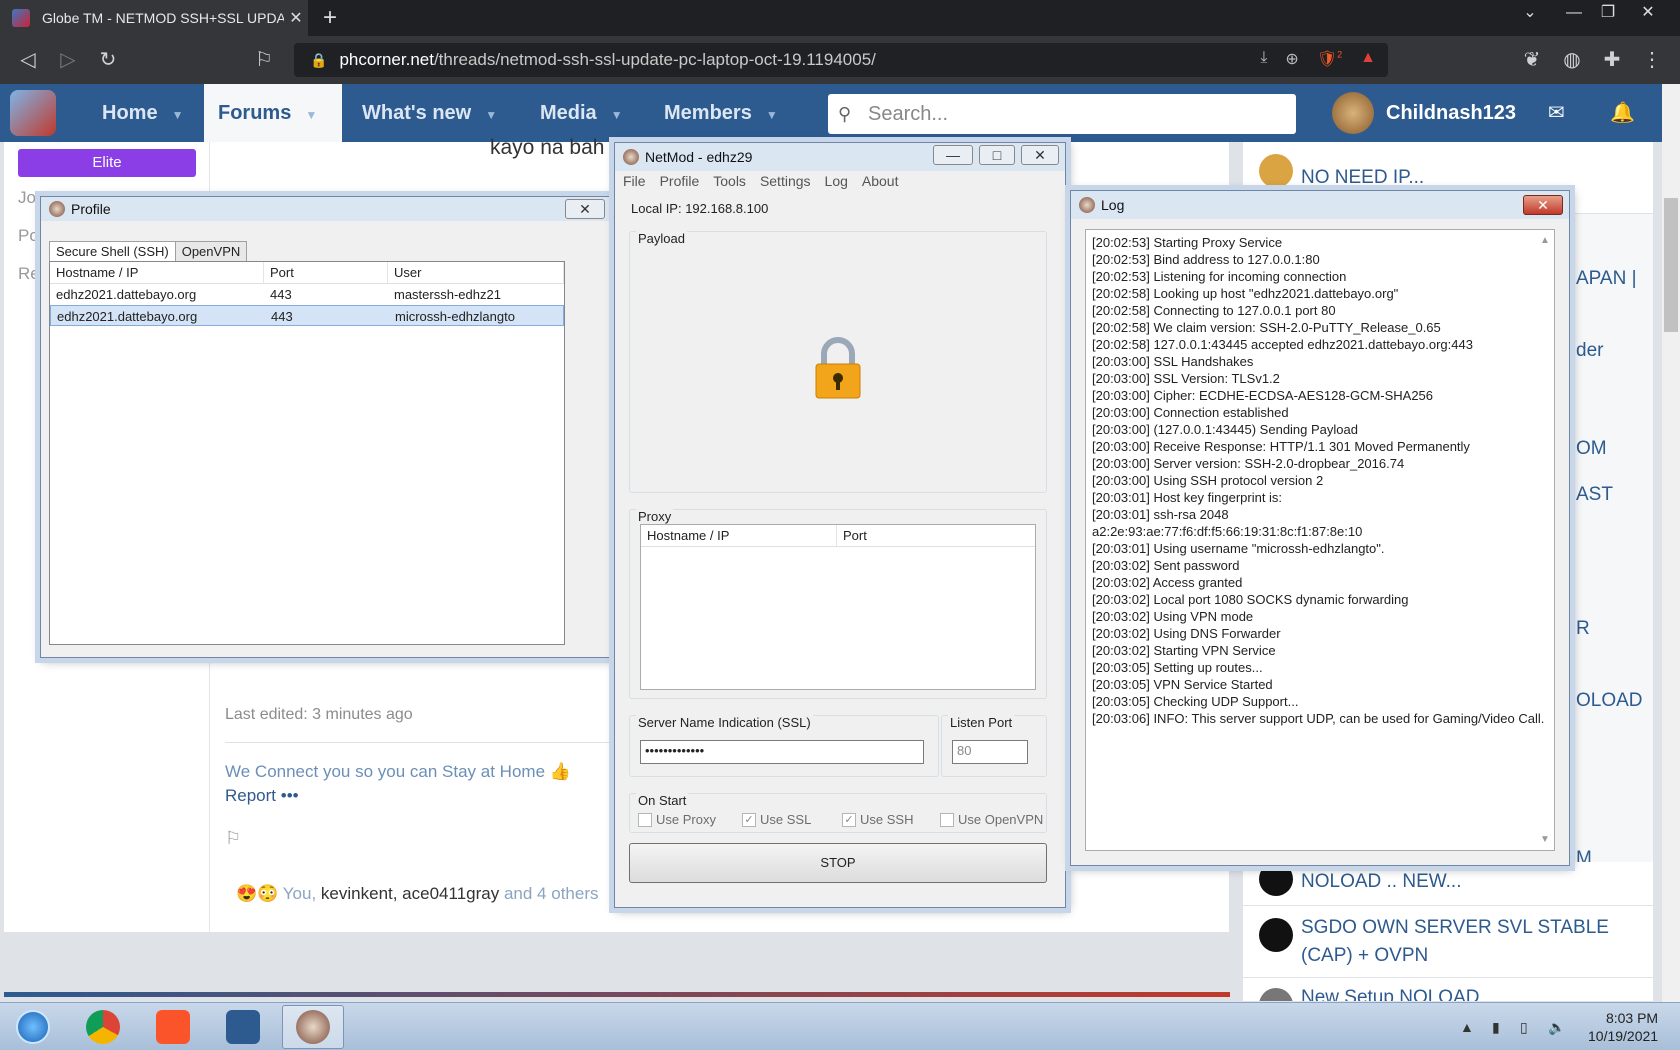  I want to click on reactions-users: kevinkent, ace0411gray, so click(410, 893).